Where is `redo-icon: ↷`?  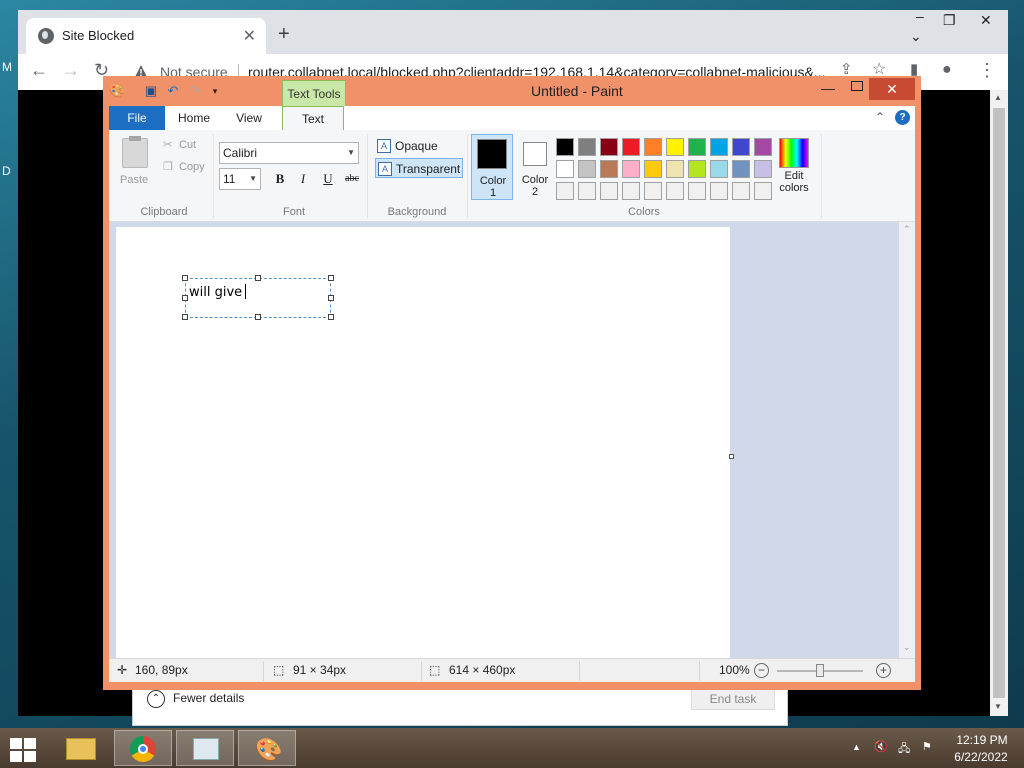
redo-icon: ↷ is located at coordinates (195, 91).